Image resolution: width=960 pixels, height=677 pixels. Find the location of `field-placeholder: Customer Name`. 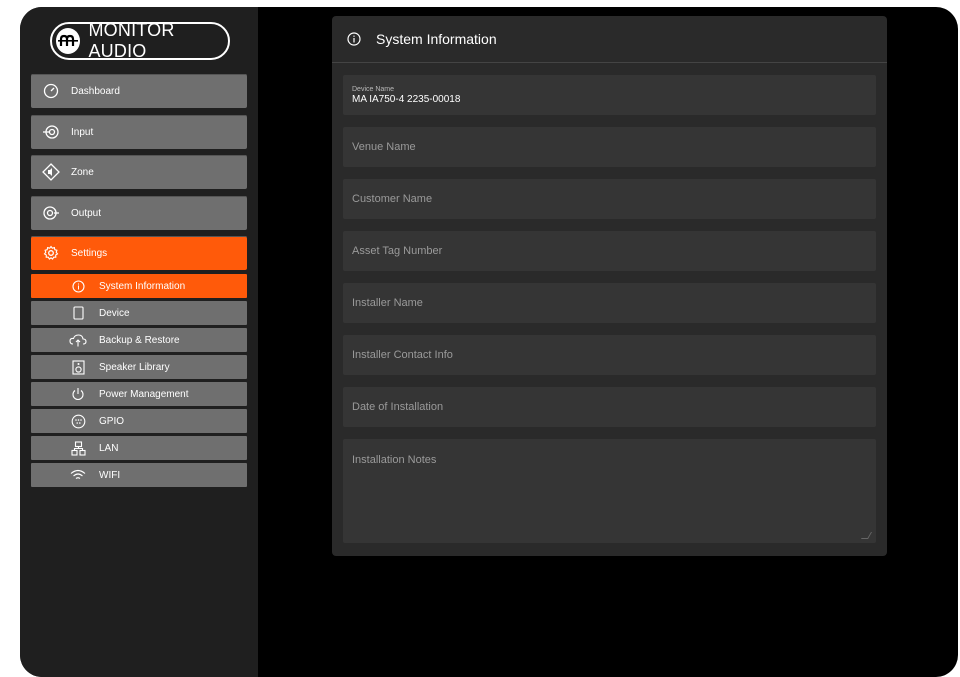

field-placeholder: Customer Name is located at coordinates (392, 199).